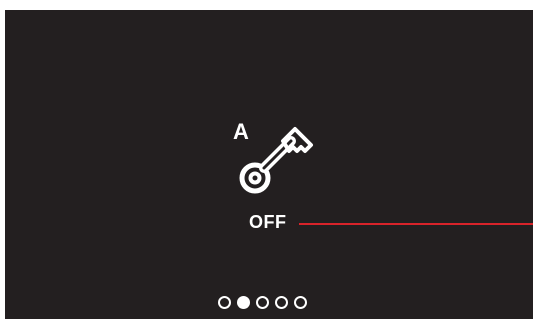 This screenshot has height=324, width=533. I want to click on key-icon: A, so click(278, 160).